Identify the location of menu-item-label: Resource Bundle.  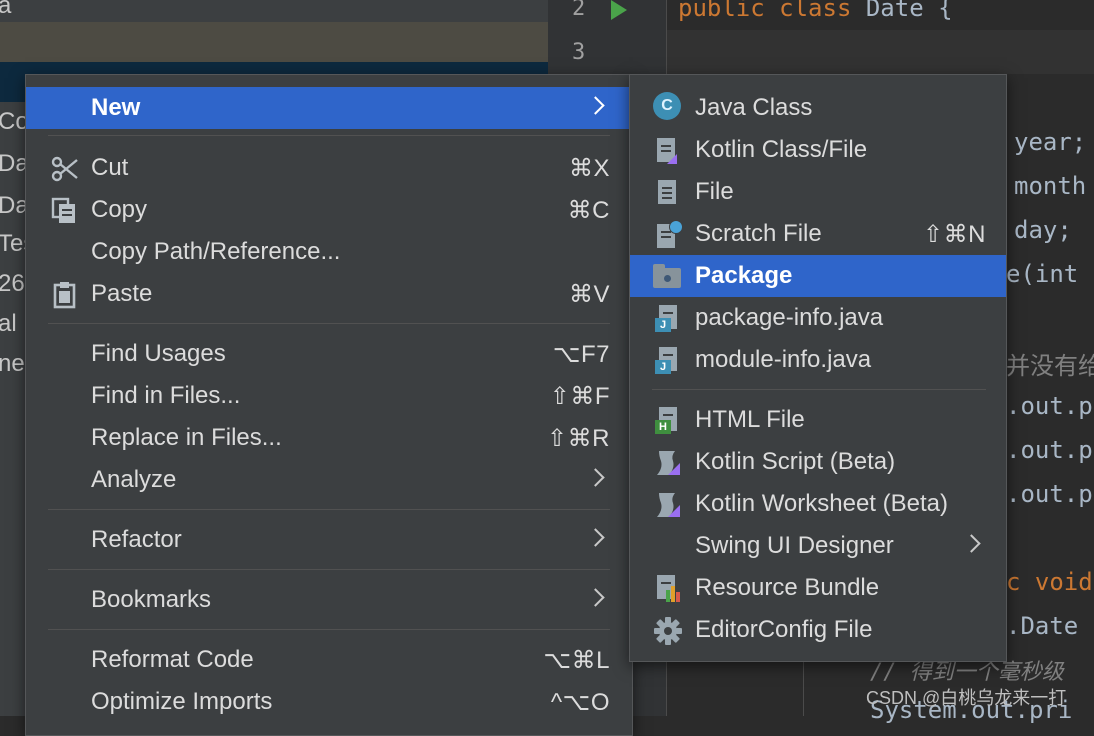
(787, 587).